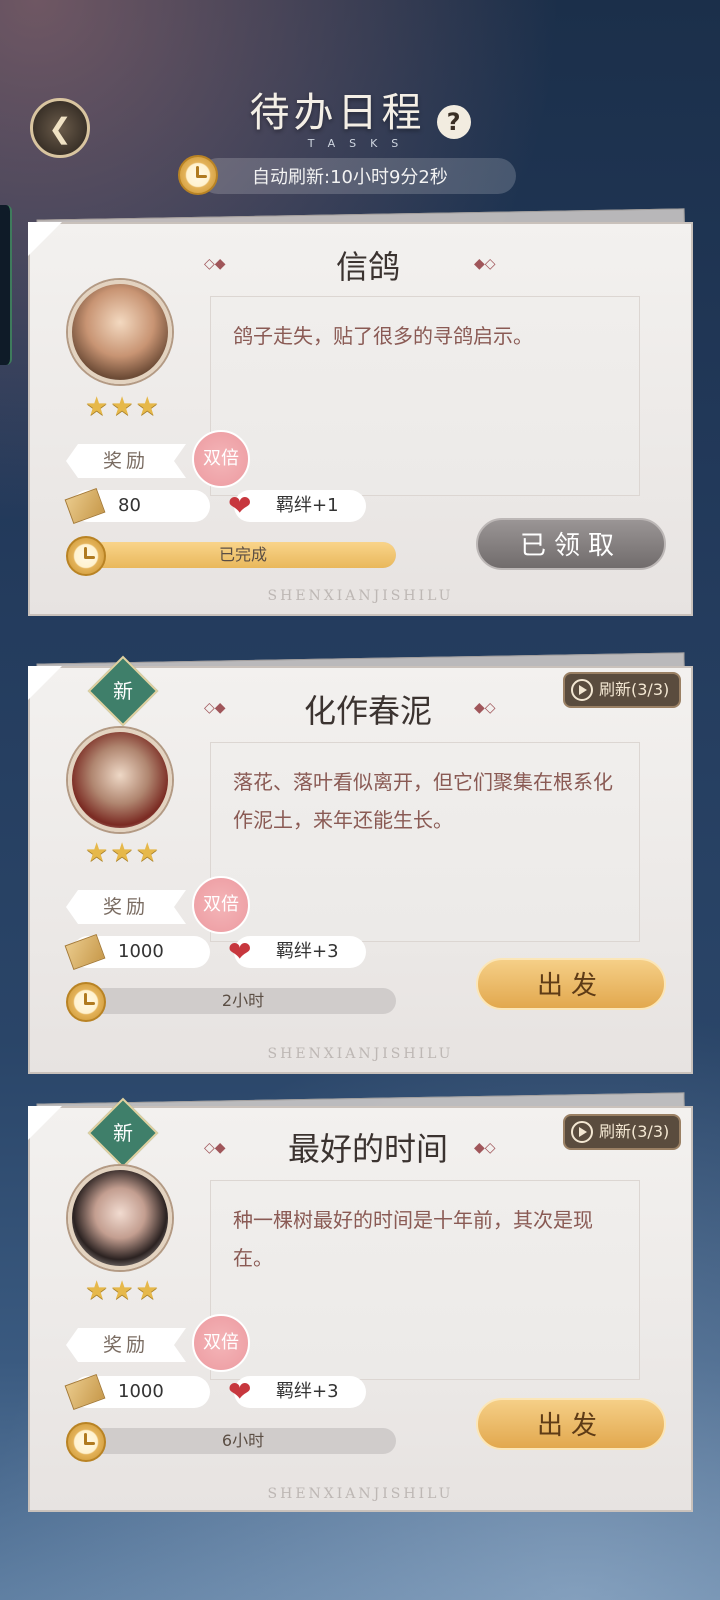 Image resolution: width=720 pixels, height=1600 pixels. What do you see at coordinates (571, 544) in the screenshot?
I see `claimed-button: 已领取` at bounding box center [571, 544].